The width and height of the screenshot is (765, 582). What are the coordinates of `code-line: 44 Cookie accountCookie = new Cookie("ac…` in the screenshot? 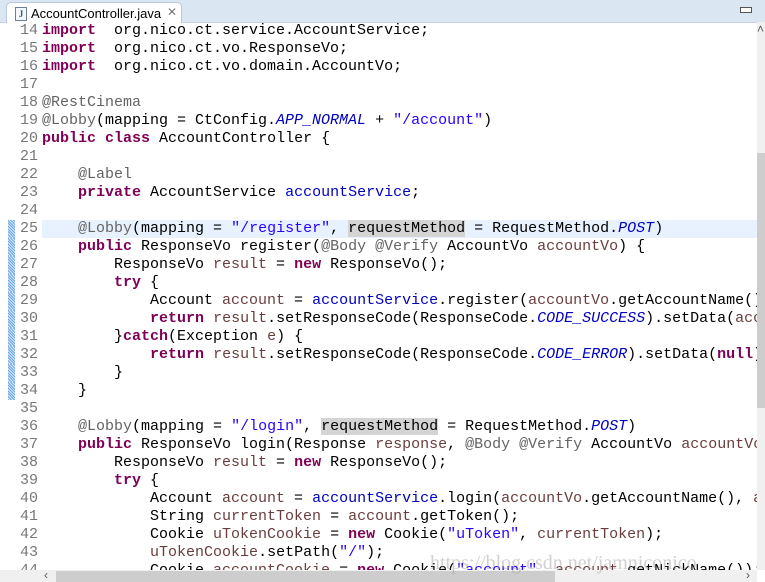 It's located at (378, 566).